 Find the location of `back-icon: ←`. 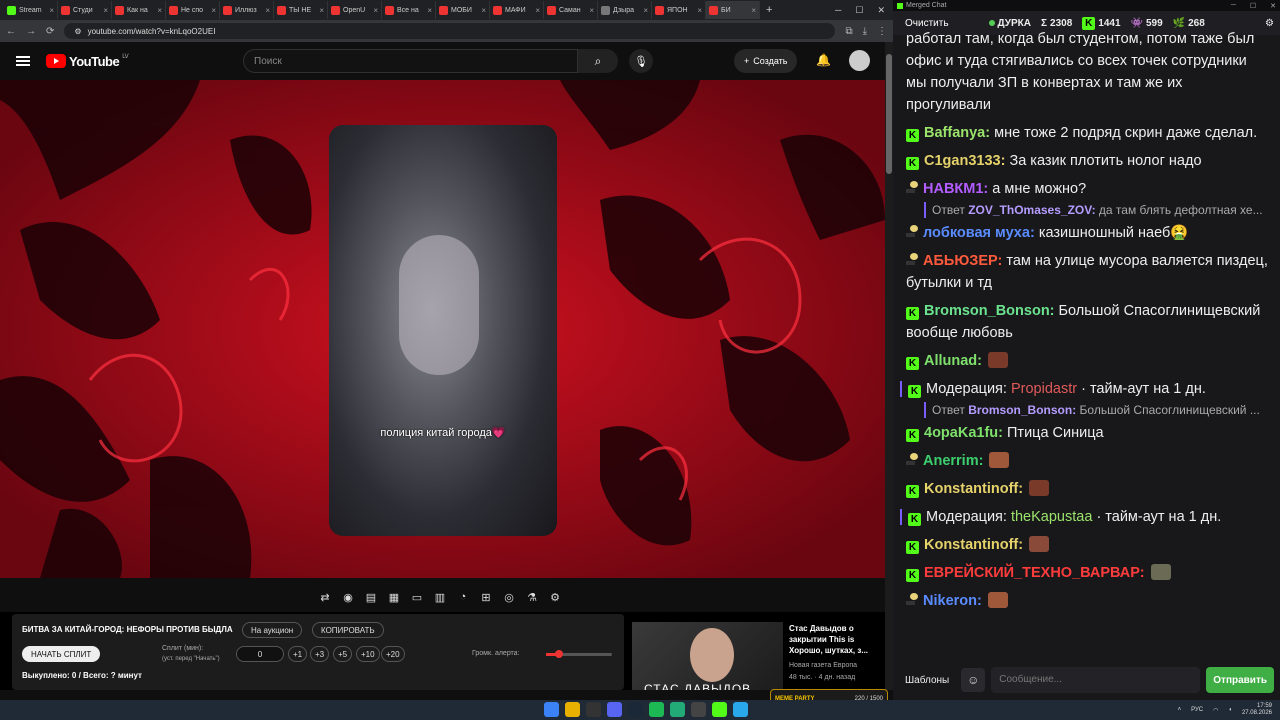

back-icon: ← is located at coordinates (11, 31).